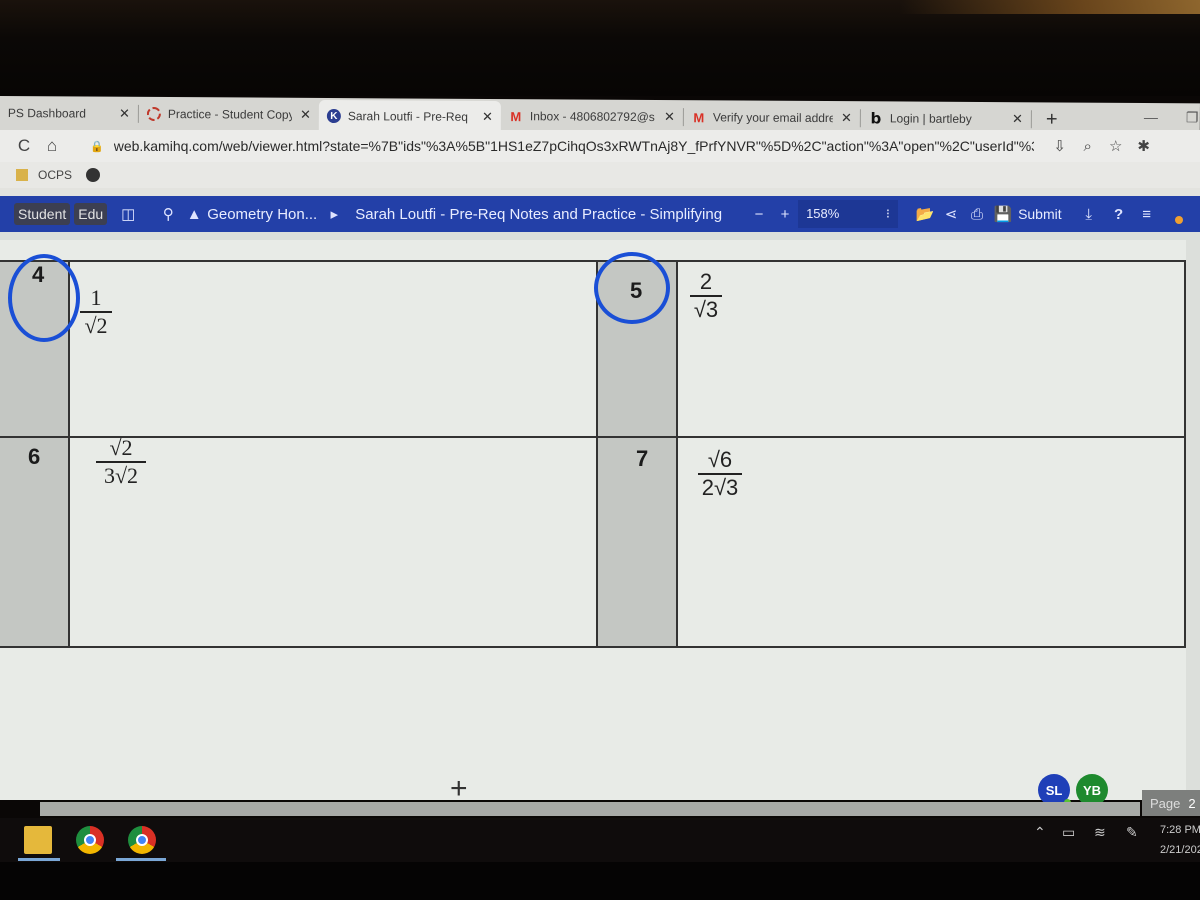 This screenshot has height=900, width=1200. Describe the element at coordinates (1116, 146) in the screenshot. I see `bookmark-star-icon: ☆` at that location.